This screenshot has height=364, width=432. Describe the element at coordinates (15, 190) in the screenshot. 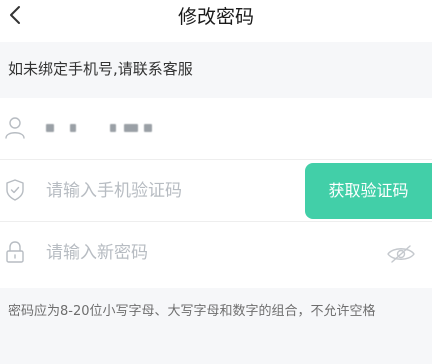

I see `shield-icon` at that location.